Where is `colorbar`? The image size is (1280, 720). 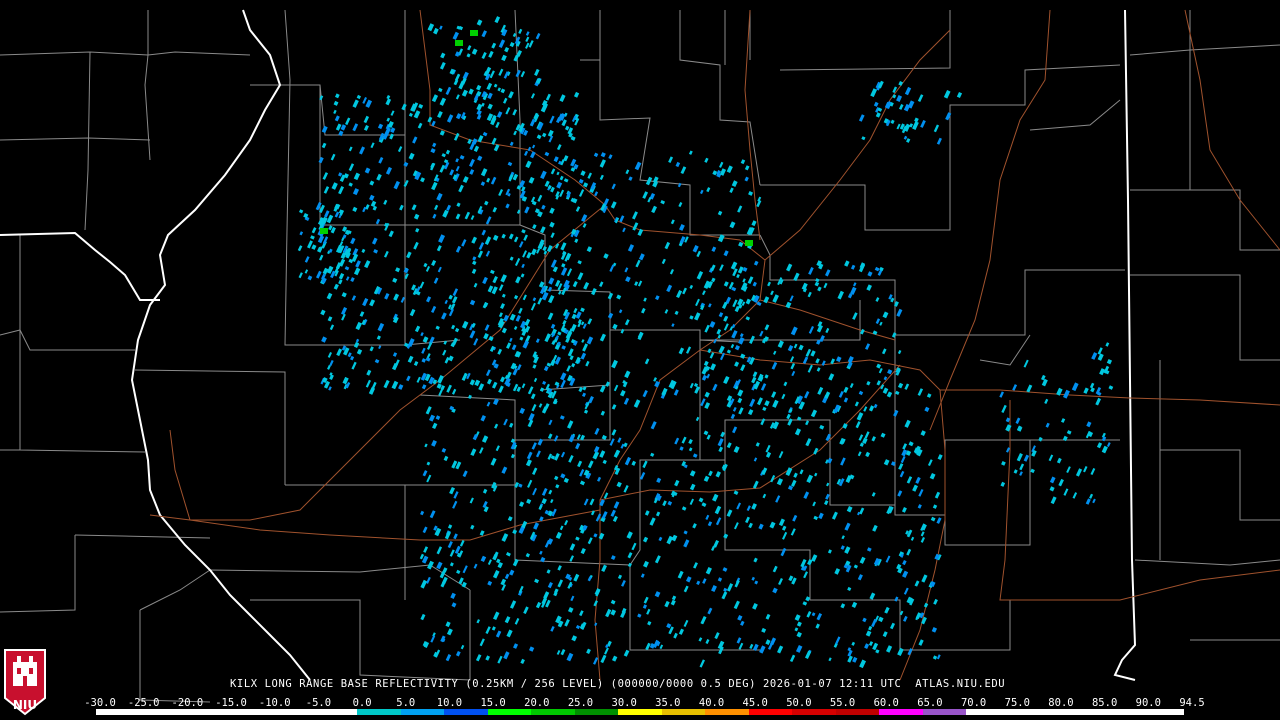 colorbar is located at coordinates (640, 712).